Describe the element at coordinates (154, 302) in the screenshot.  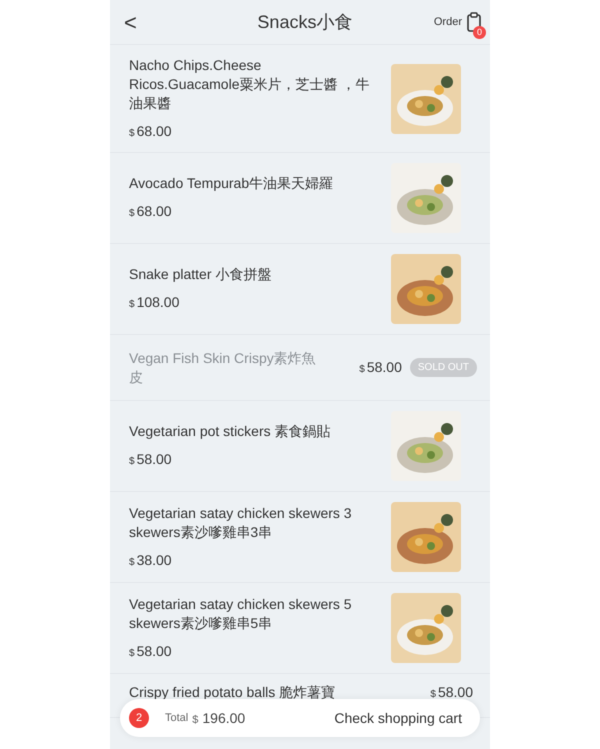
I see `item-price: $108.00` at that location.